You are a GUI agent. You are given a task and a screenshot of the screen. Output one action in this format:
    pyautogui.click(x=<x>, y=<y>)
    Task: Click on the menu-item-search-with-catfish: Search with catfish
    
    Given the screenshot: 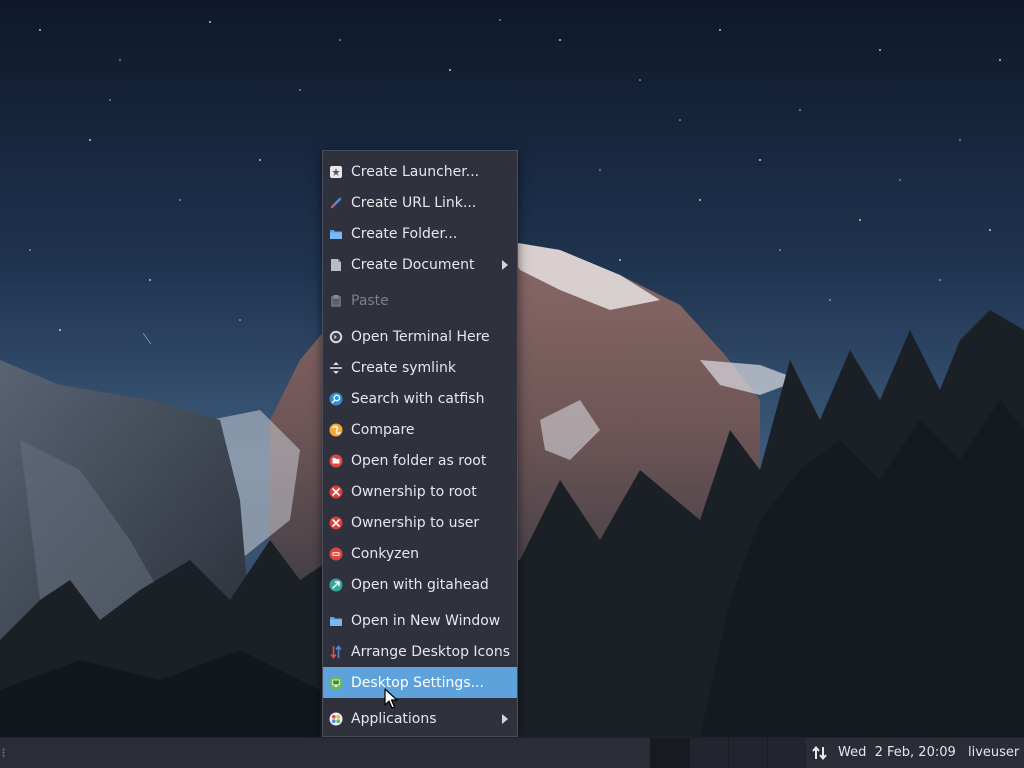 What is the action you would take?
    pyautogui.click(x=420, y=398)
    